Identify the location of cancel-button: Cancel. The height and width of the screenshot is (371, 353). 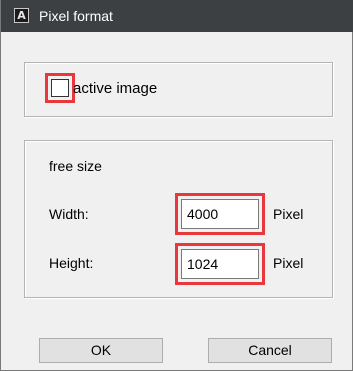
(270, 350).